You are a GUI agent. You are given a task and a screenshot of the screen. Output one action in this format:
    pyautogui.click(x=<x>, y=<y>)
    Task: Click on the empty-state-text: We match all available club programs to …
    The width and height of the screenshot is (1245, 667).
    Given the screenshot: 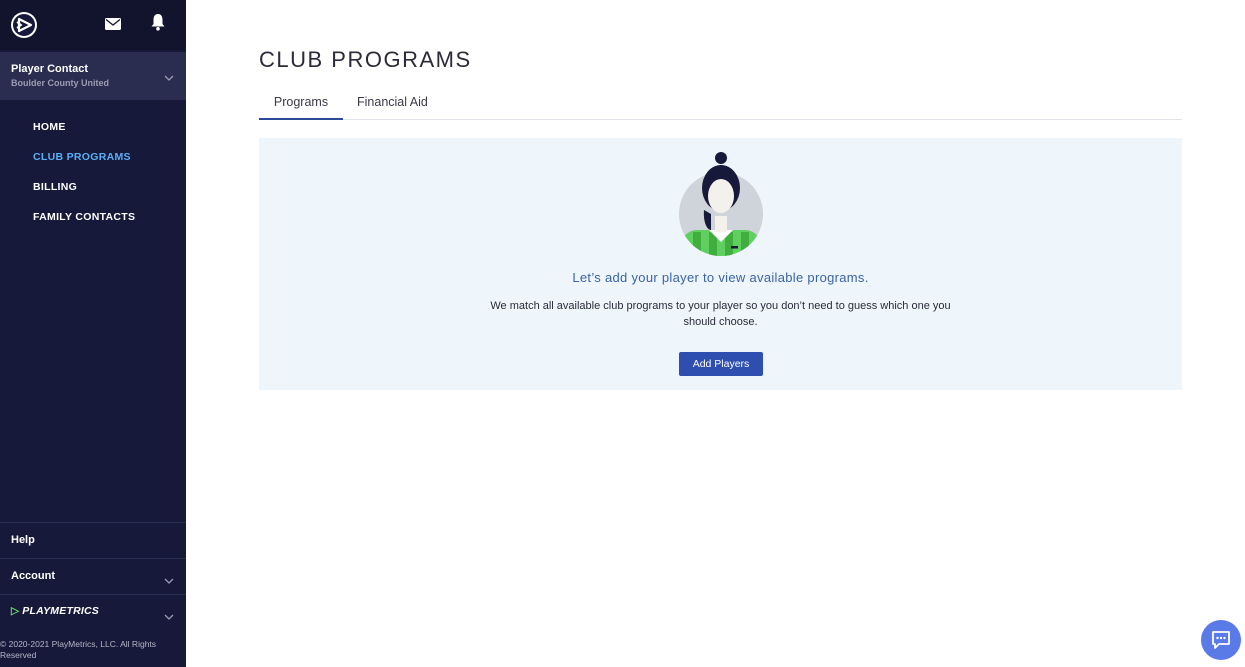 What is the action you would take?
    pyautogui.click(x=720, y=314)
    